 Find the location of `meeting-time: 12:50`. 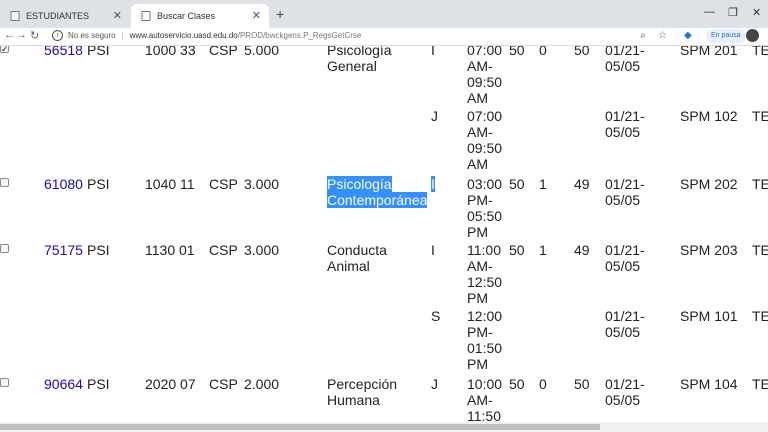

meeting-time: 12:50 is located at coordinates (485, 282).